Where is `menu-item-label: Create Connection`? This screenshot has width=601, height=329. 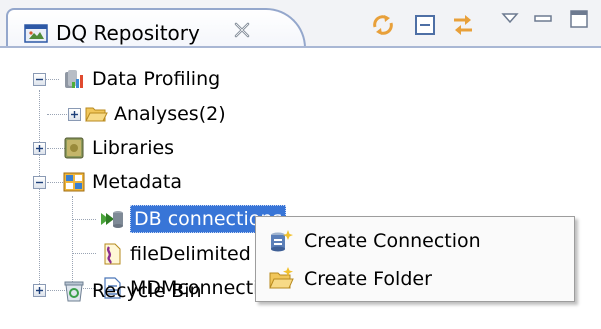
menu-item-label: Create Connection is located at coordinates (392, 241).